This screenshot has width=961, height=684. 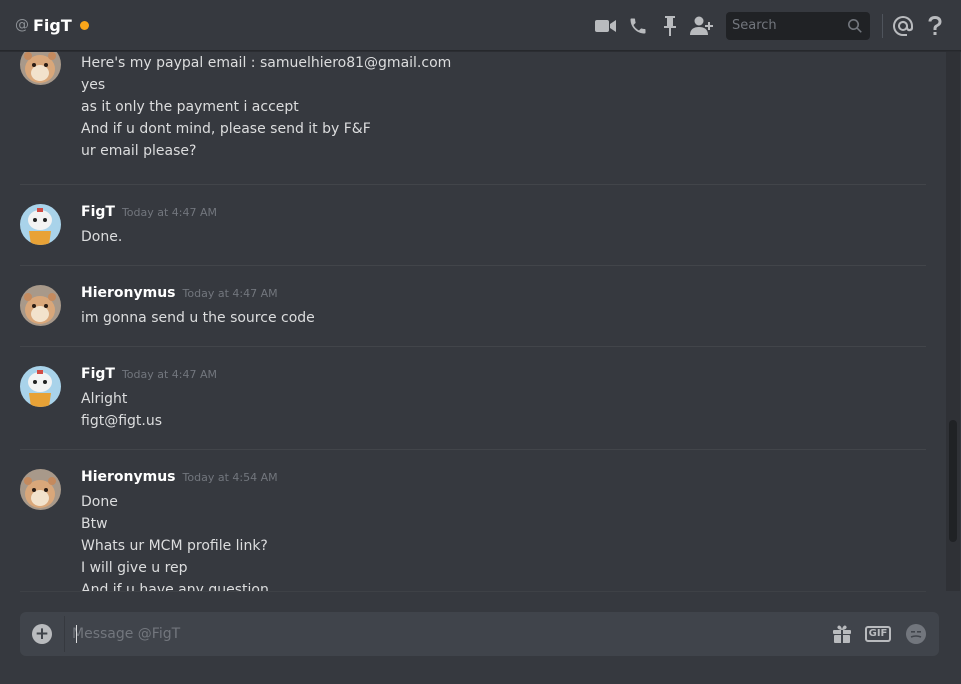 What do you see at coordinates (64, 634) in the screenshot?
I see `composer-divider-line` at bounding box center [64, 634].